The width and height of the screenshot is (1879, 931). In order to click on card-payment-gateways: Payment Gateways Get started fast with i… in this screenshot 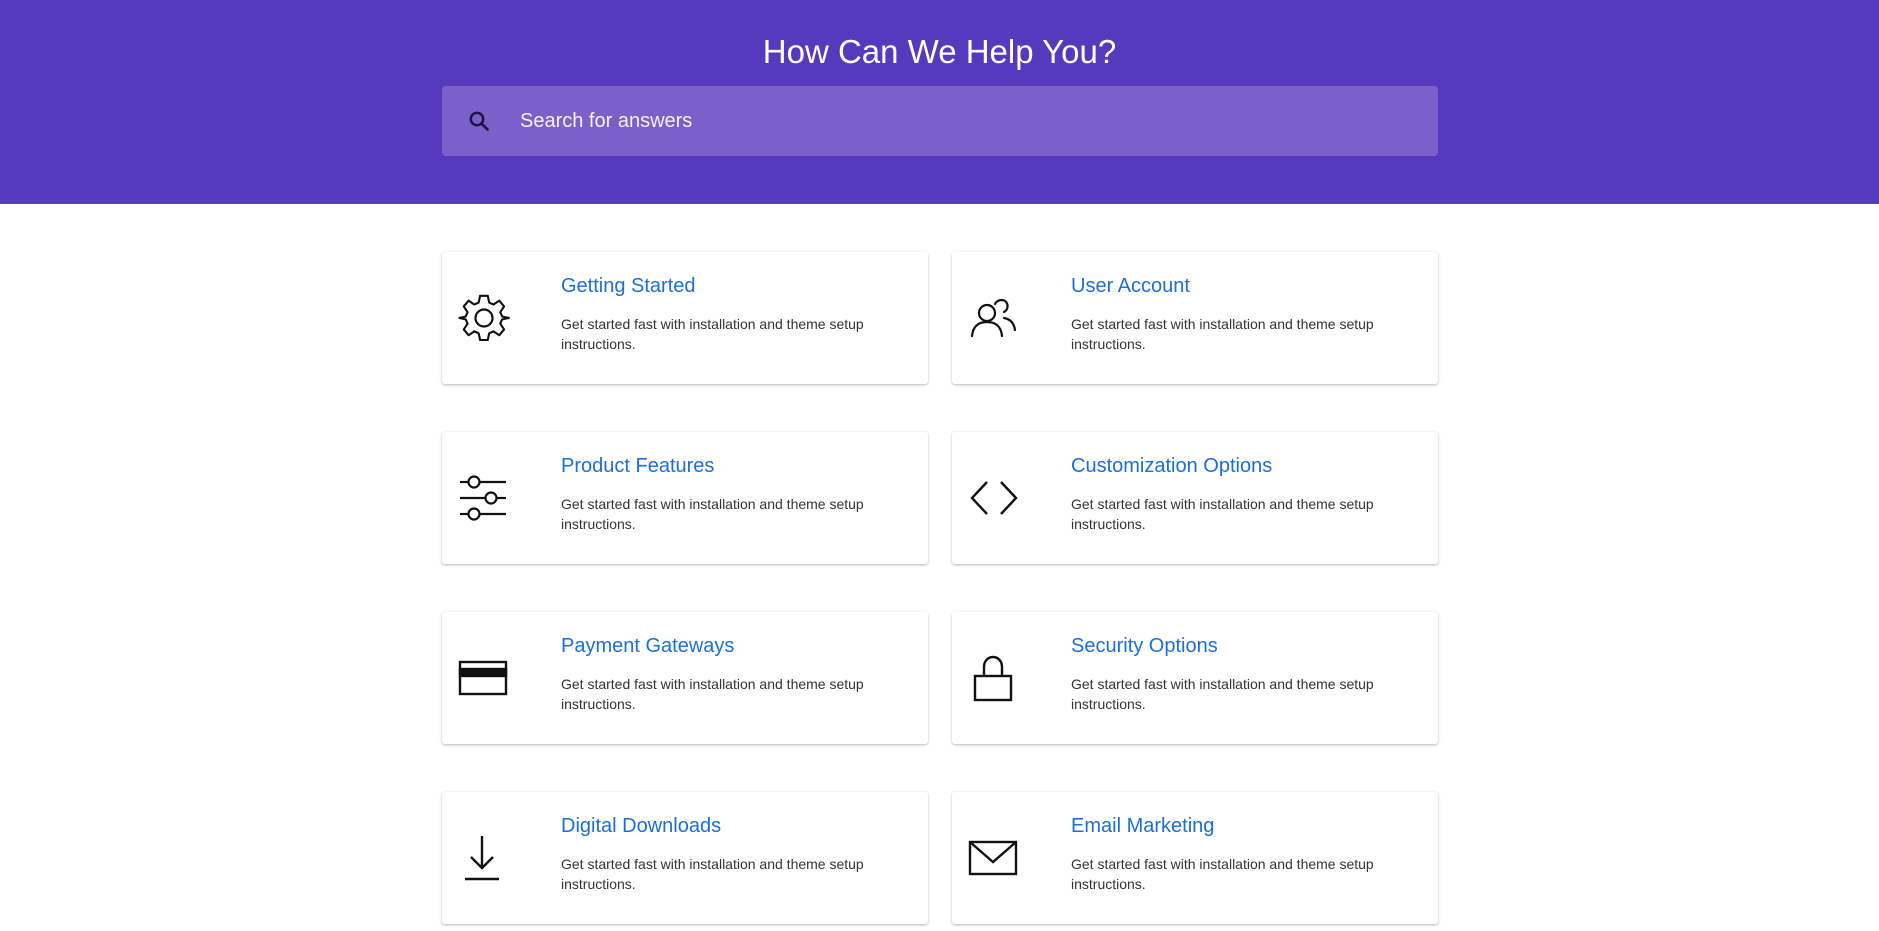, I will do `click(685, 678)`.